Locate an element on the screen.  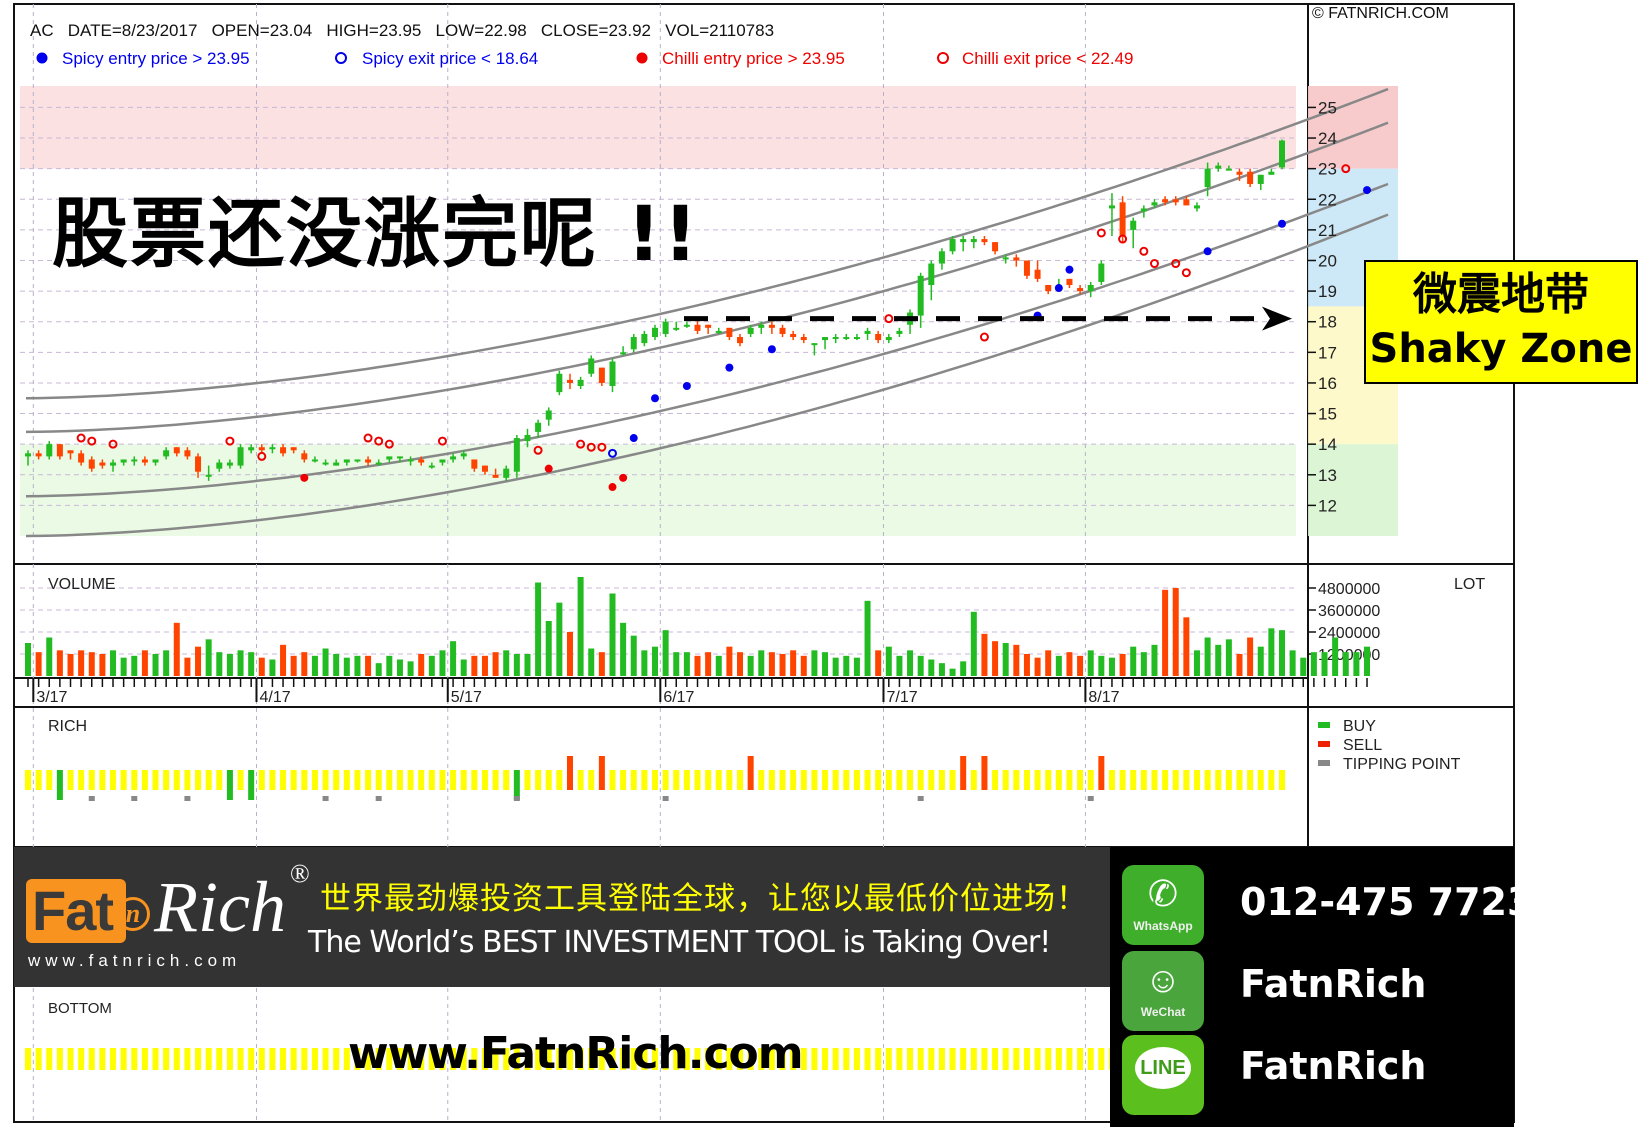
whatsapp-icon: ✆ WhatsApp is located at coordinates (1163, 905).